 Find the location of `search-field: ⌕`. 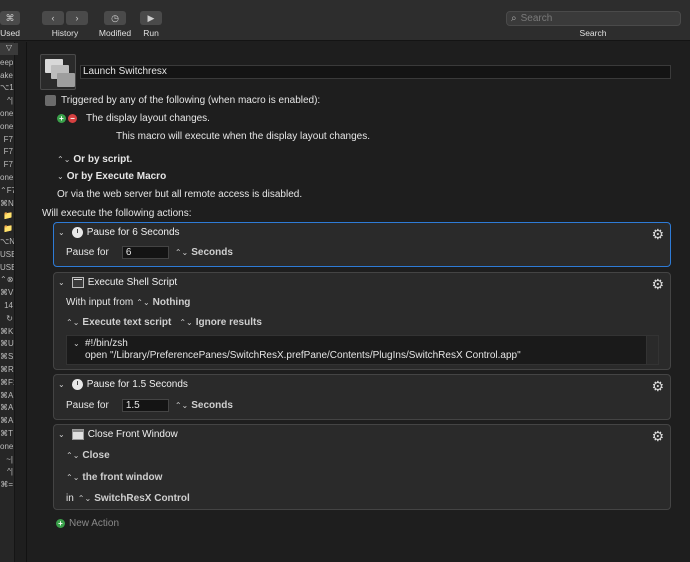

search-field: ⌕ is located at coordinates (593, 18).